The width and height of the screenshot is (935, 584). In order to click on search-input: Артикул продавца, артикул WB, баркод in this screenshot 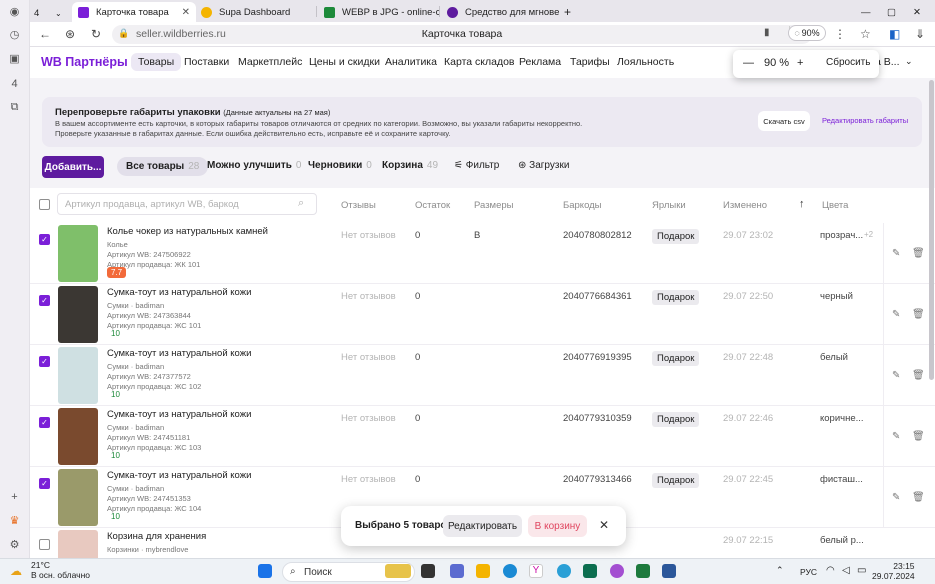, I will do `click(187, 204)`.